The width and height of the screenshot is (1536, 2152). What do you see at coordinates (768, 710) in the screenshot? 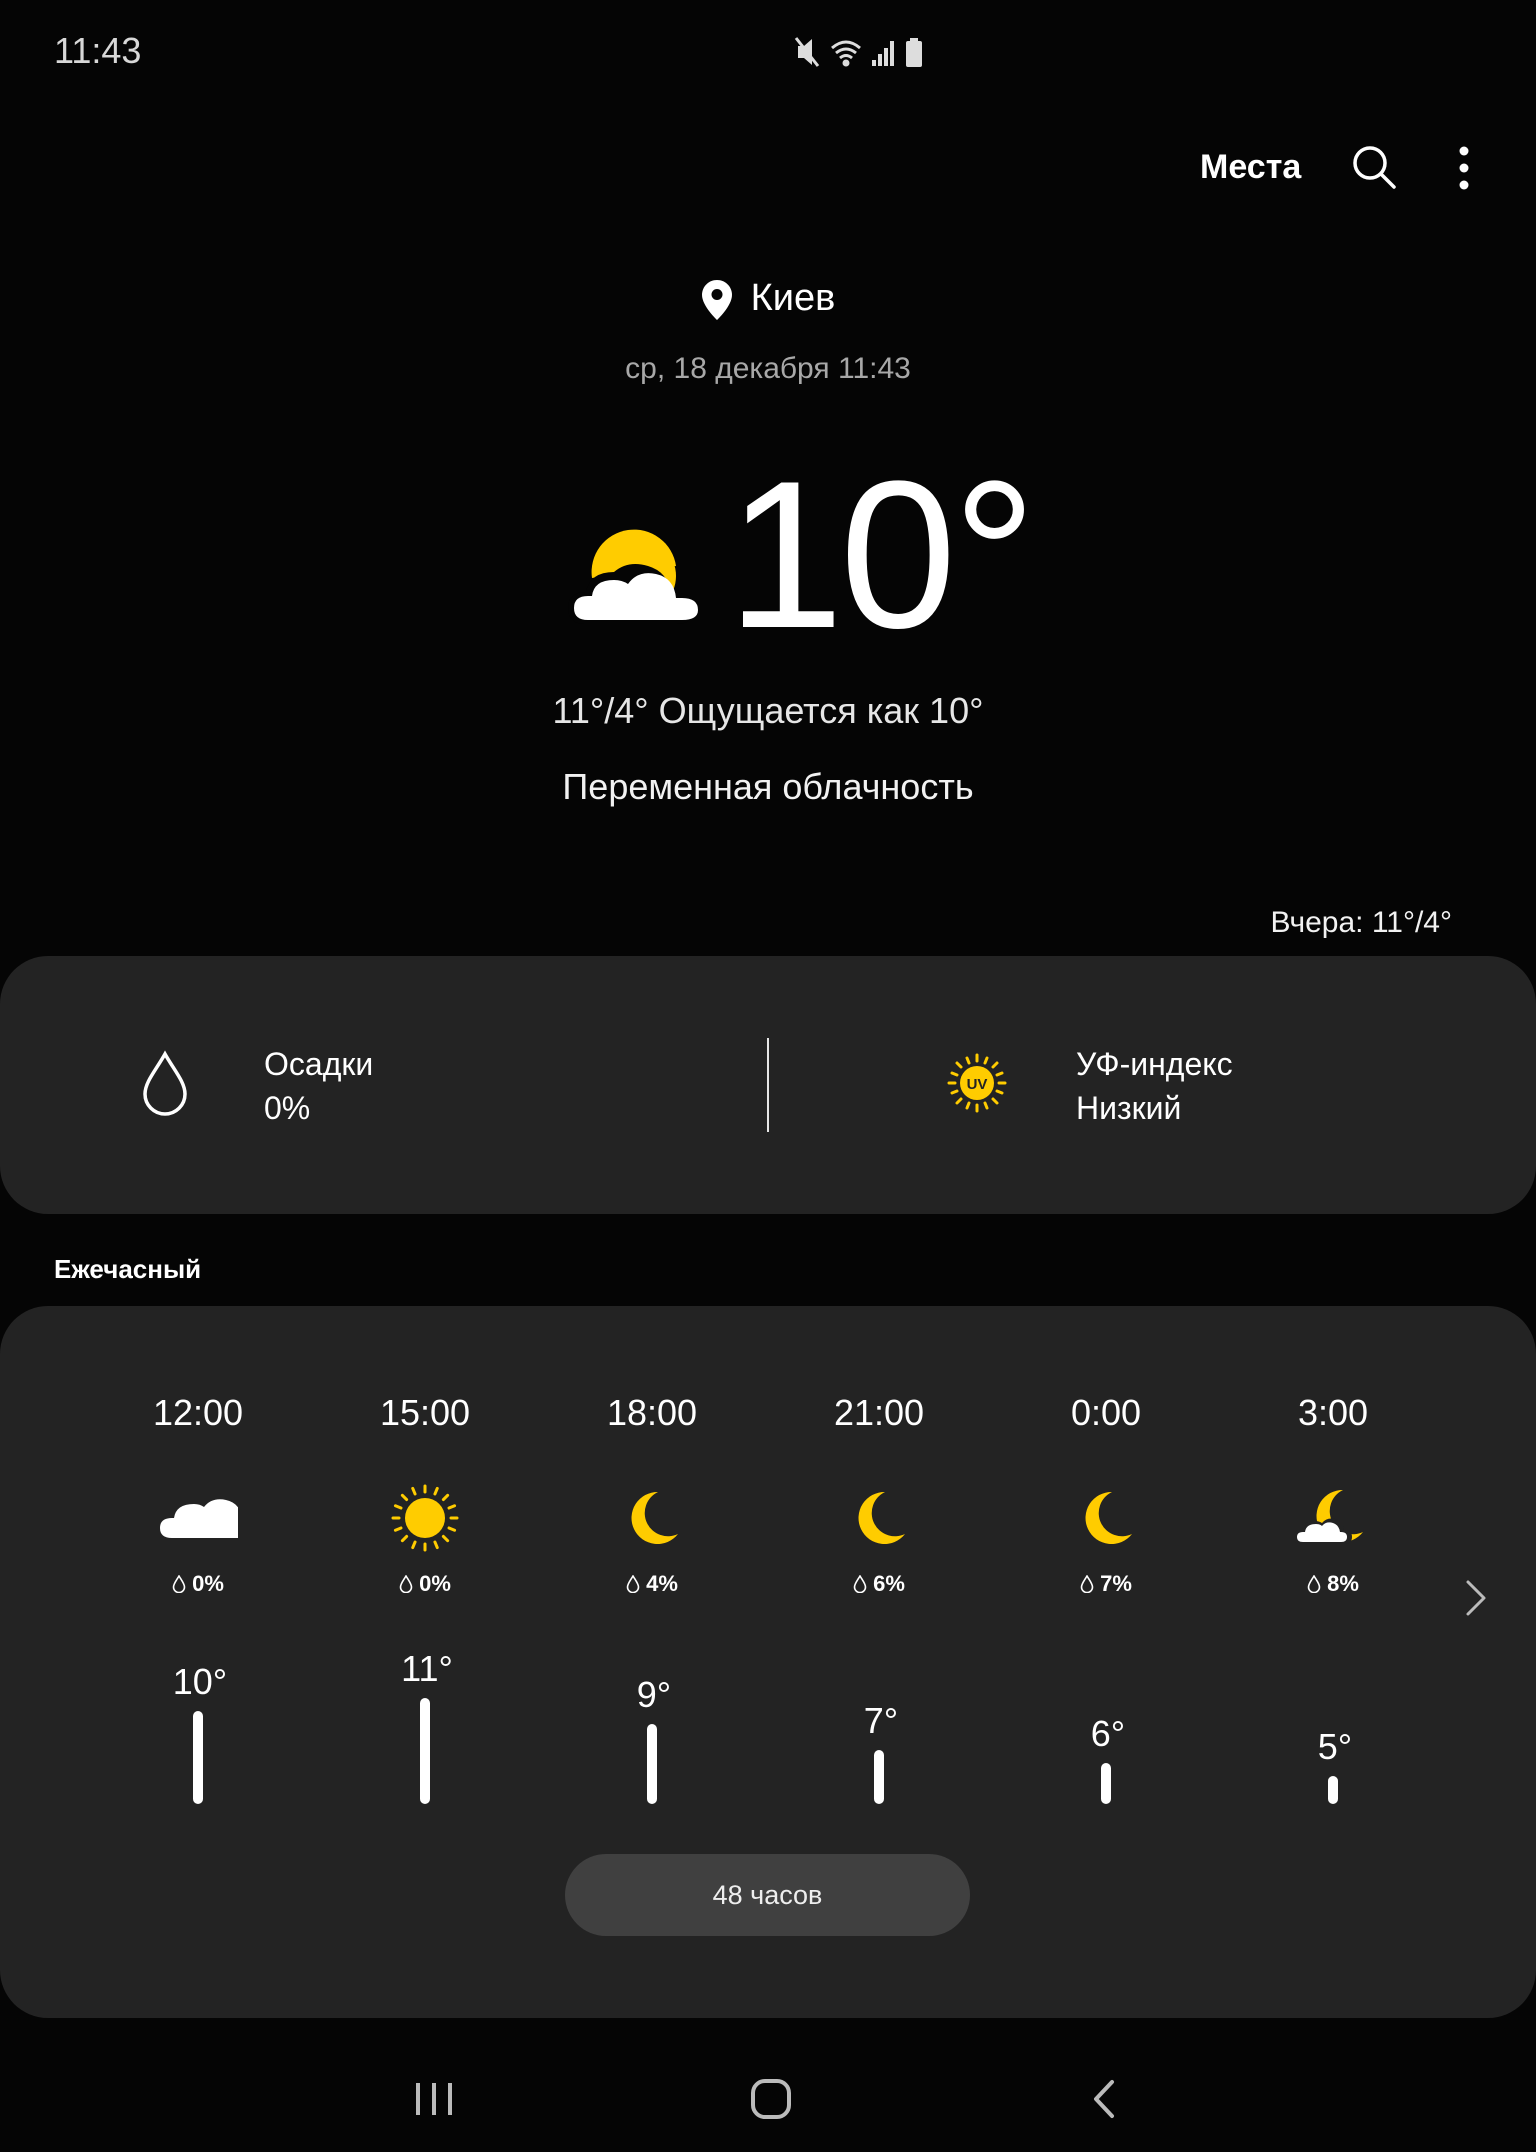
I see `temp-range-feels-like: 11°/4° Ощущается как 10°` at bounding box center [768, 710].